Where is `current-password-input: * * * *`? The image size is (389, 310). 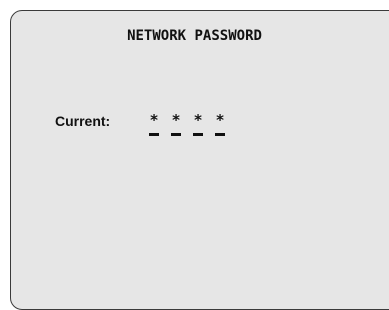 current-password-input: * * * * is located at coordinates (192, 128).